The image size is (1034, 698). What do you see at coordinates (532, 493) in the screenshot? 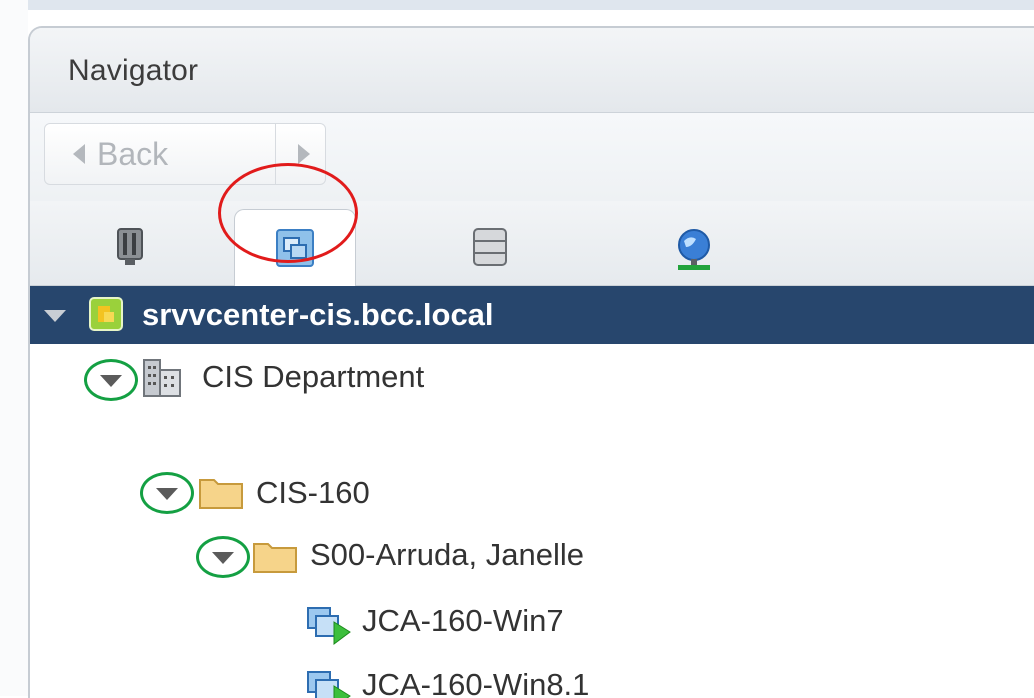
I see `tree-node-folder: CIS-160` at bounding box center [532, 493].